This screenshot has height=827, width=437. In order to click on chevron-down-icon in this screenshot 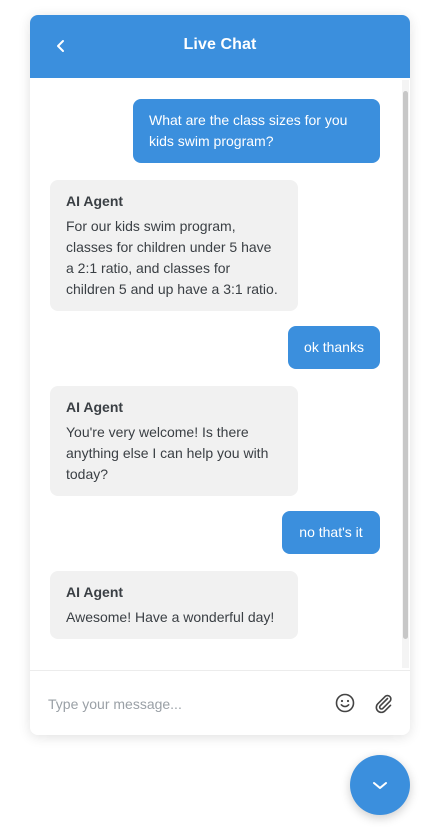, I will do `click(380, 785)`.